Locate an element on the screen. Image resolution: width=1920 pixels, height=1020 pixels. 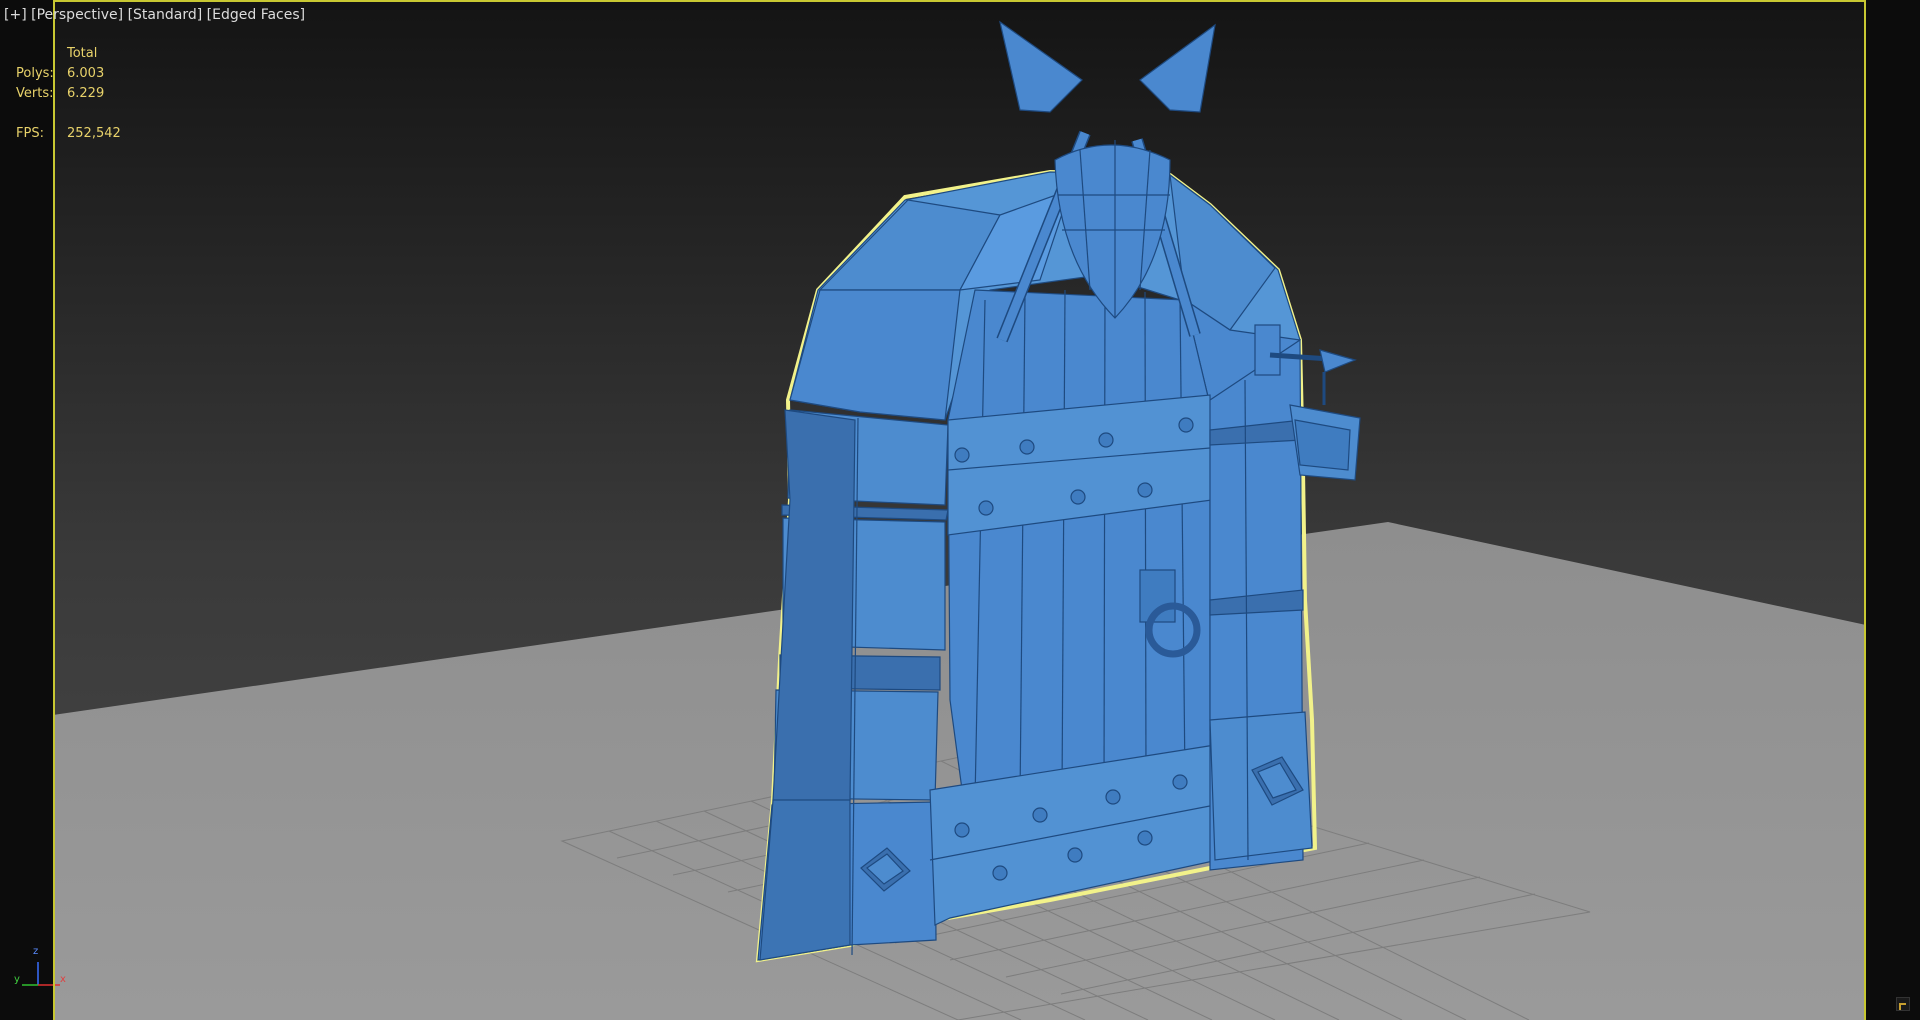
fps-value: 252,542 is located at coordinates (94, 133).